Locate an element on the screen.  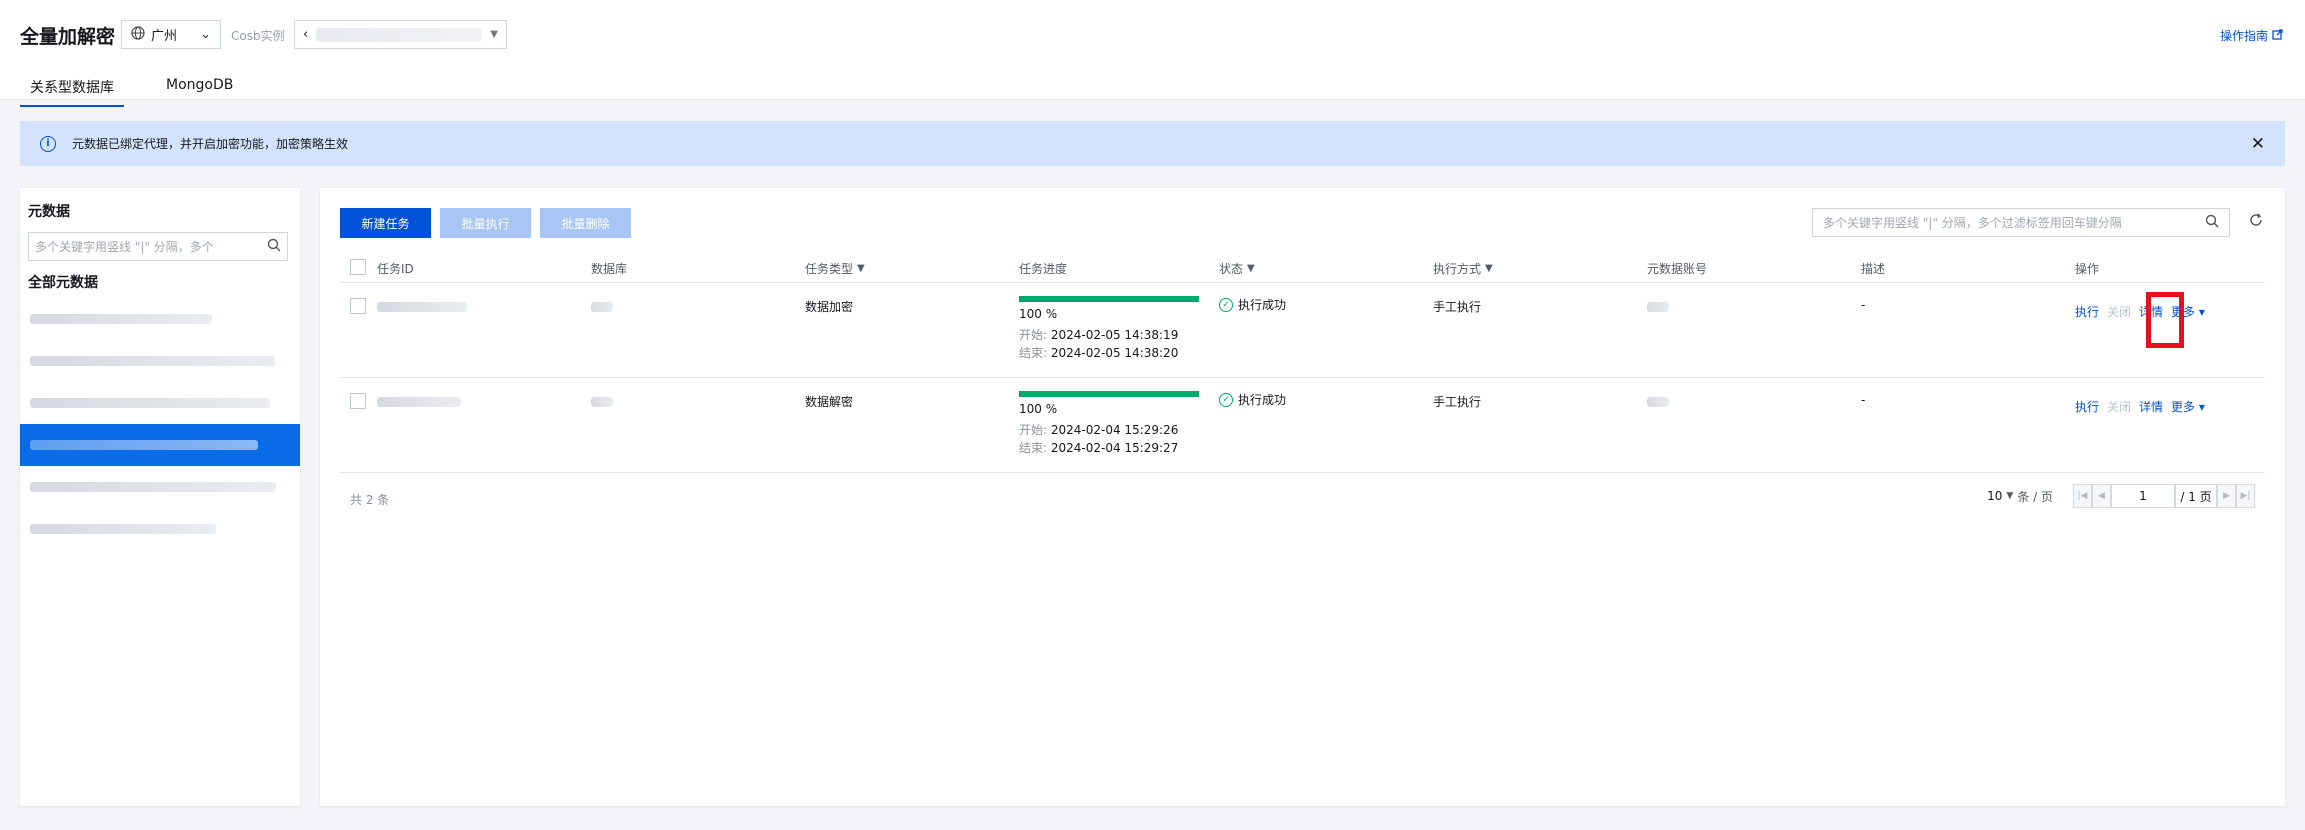
guide-link-label: 操作指南 is located at coordinates (2243, 36).